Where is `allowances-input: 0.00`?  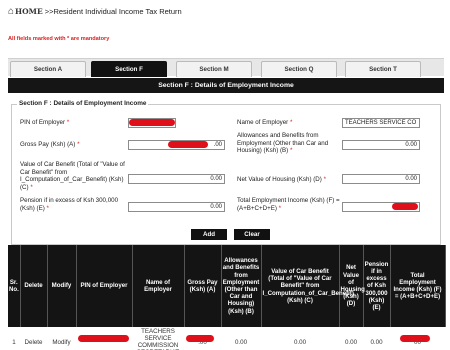
allowances-input: 0.00 is located at coordinates (381, 145).